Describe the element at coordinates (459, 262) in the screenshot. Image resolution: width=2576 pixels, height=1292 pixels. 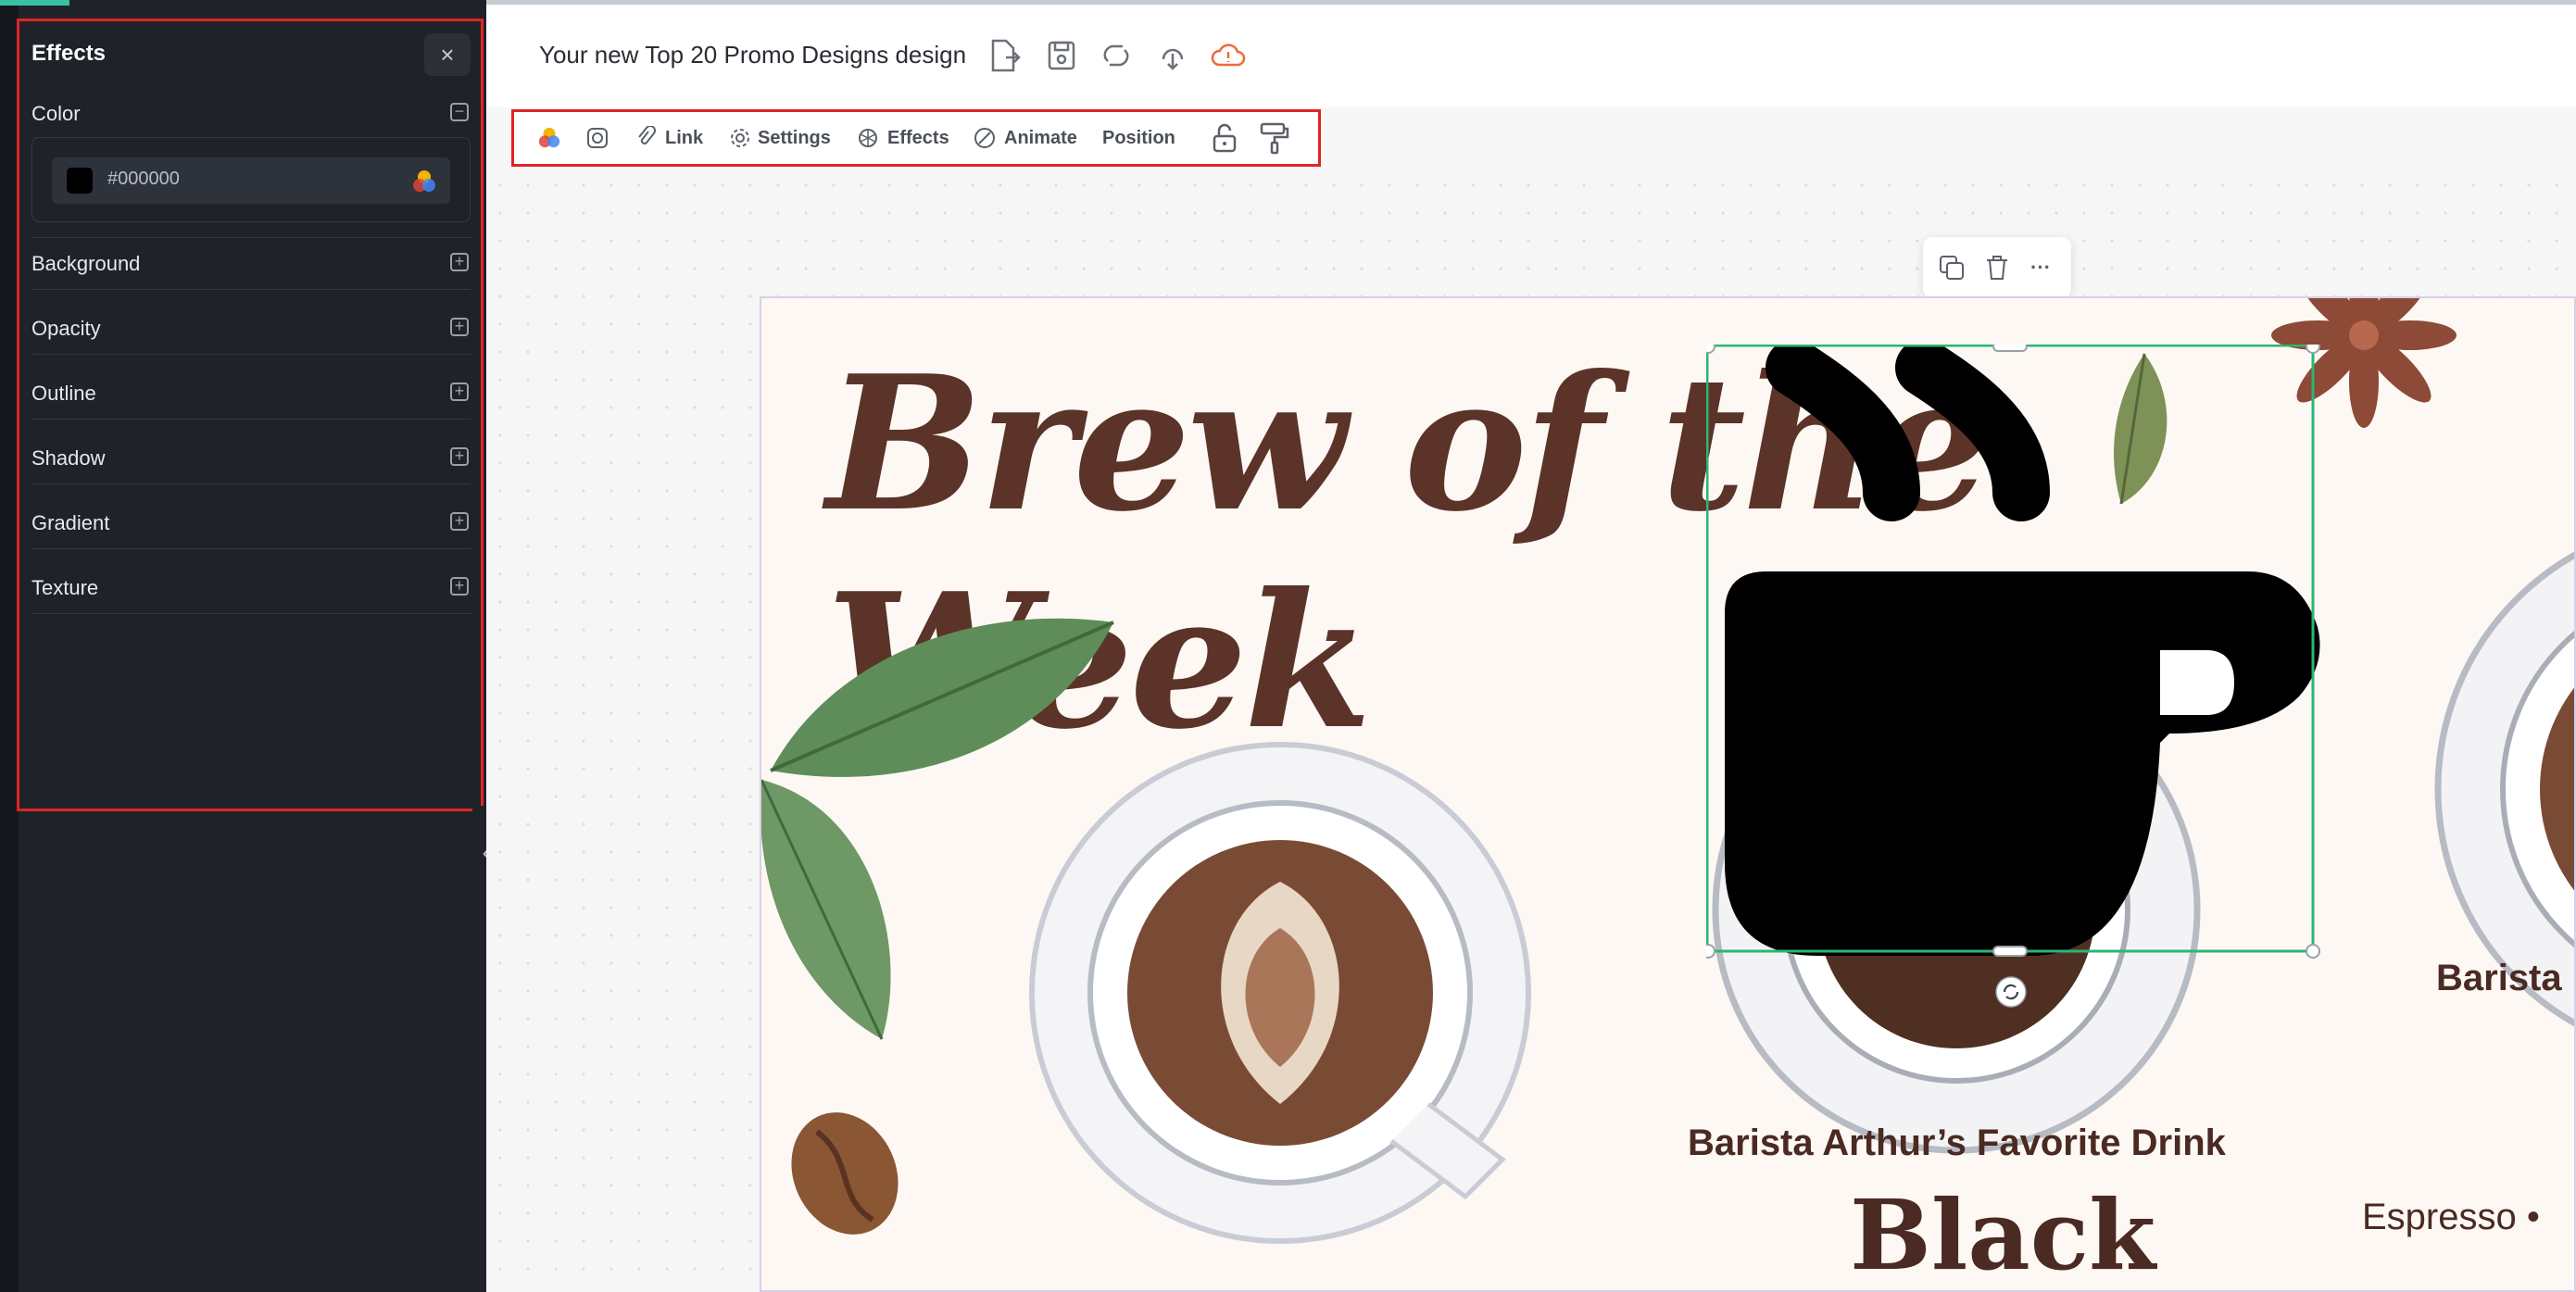
I see `expand-background-icon: +` at that location.